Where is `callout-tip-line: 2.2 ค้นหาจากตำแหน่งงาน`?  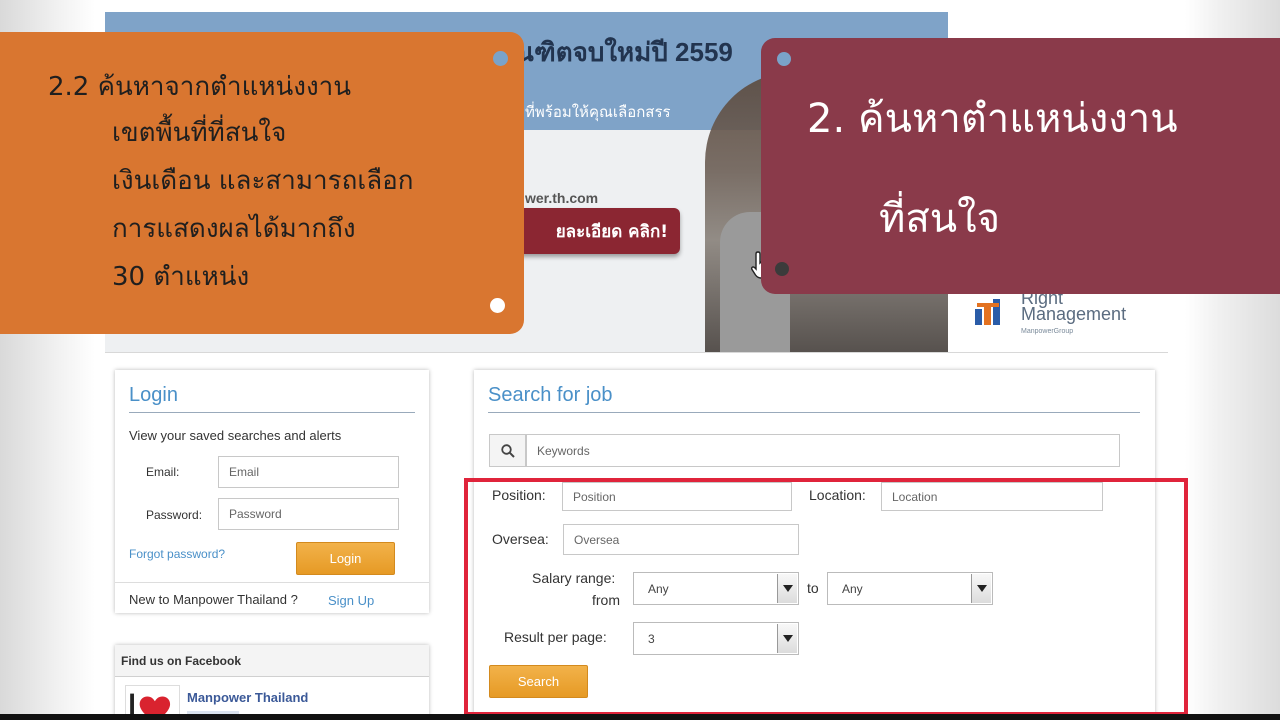 callout-tip-line: 2.2 ค้นหาจากตำแหน่งงาน is located at coordinates (200, 87).